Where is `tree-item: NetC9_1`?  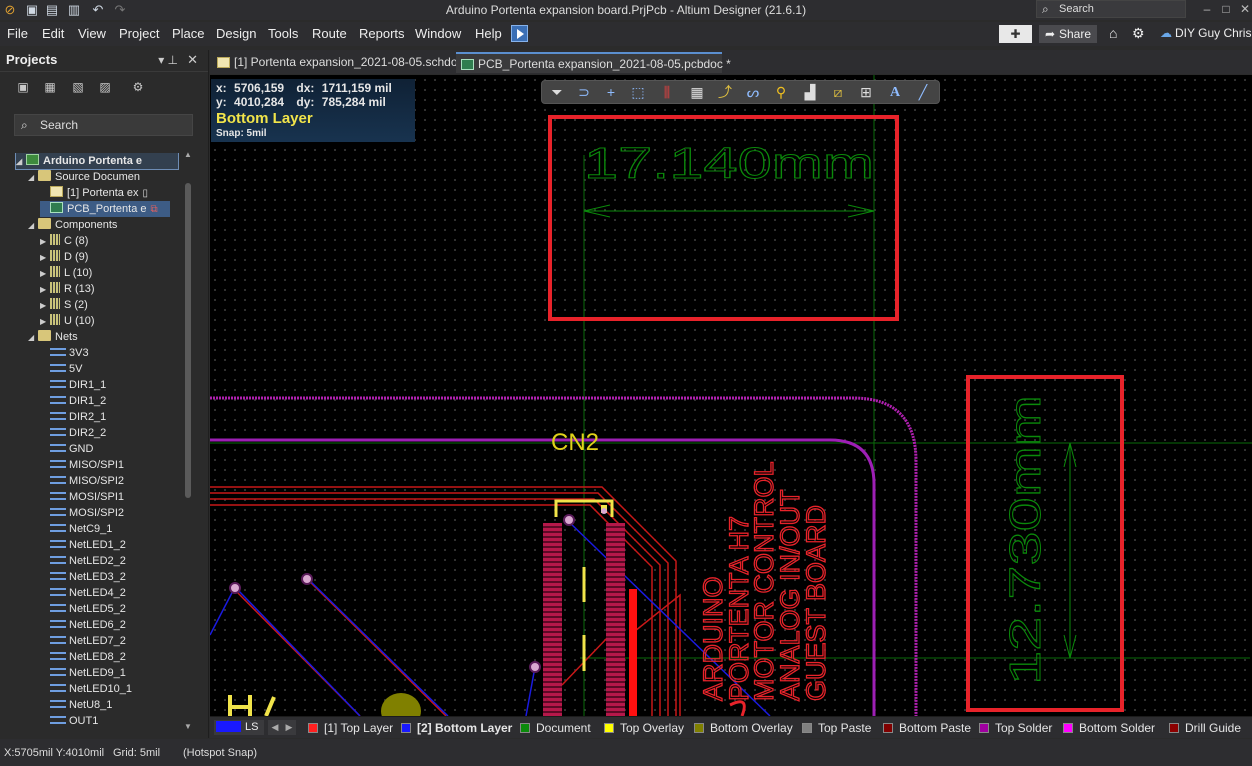
tree-item: NetC9_1 is located at coordinates (76, 529).